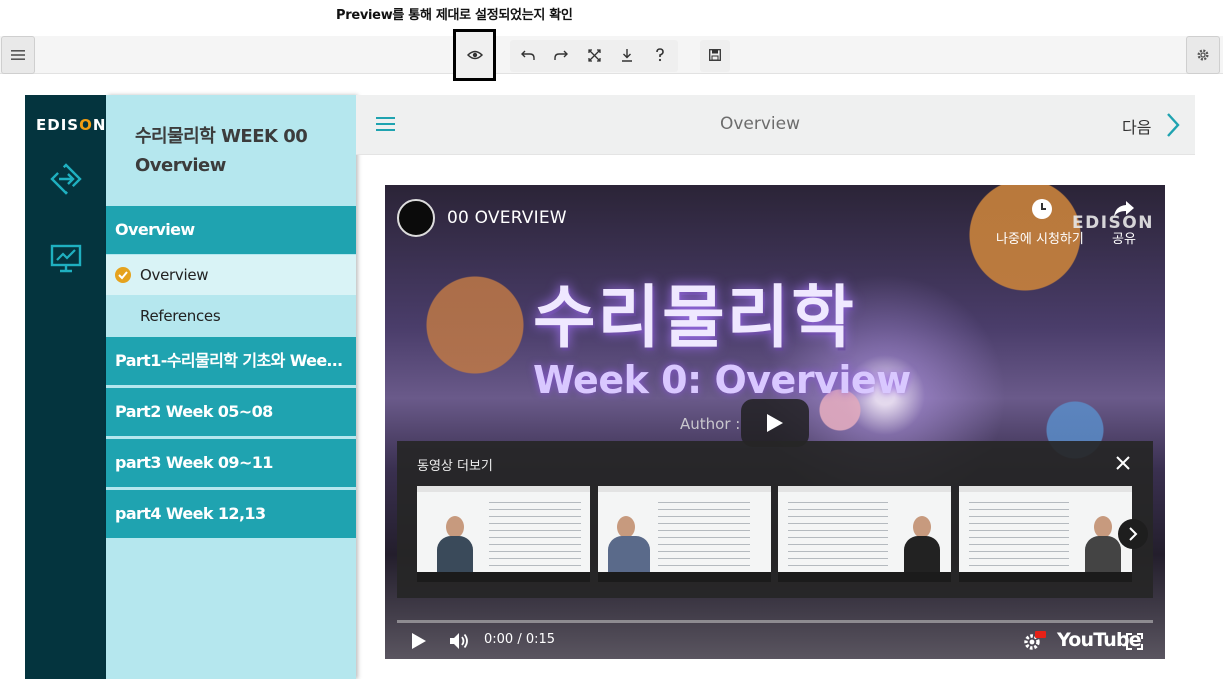 The width and height of the screenshot is (1223, 679). I want to click on download-button, so click(627, 55).